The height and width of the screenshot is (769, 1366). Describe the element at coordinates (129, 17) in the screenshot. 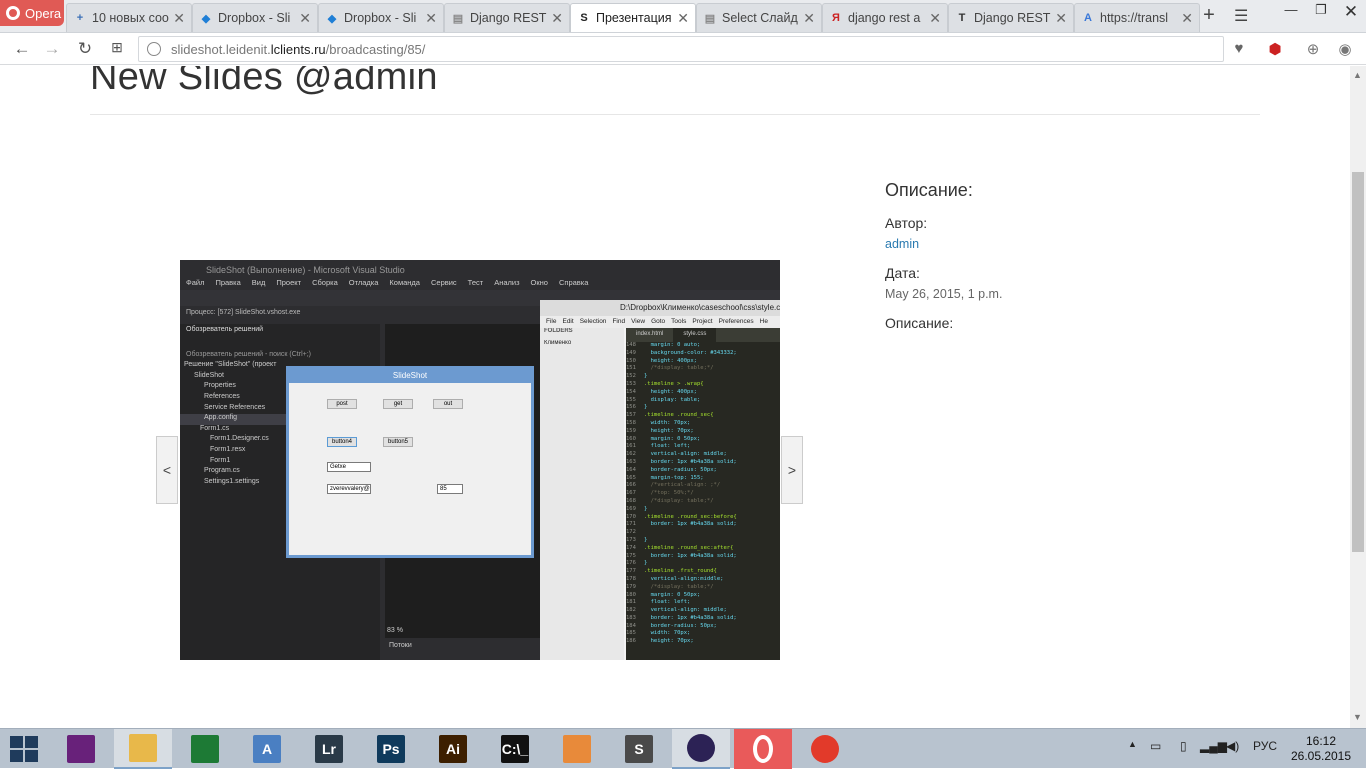

I see `browser-tab: +10 новых соо ✕` at that location.